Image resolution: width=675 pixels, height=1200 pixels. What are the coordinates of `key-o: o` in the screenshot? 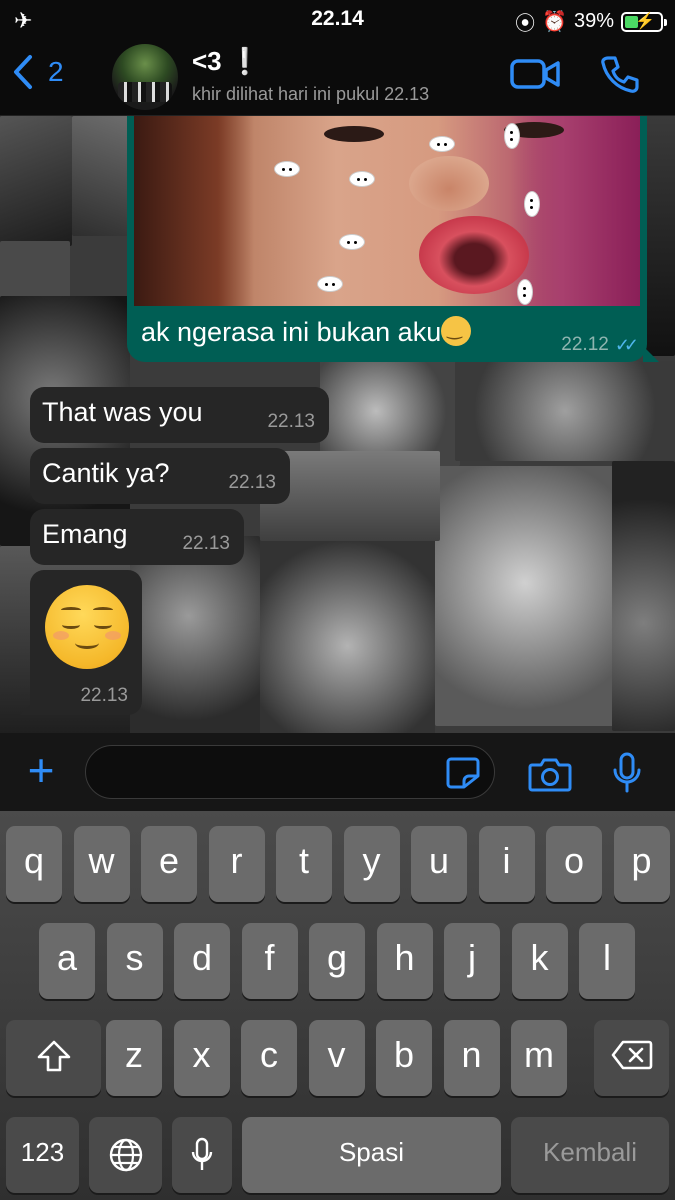 It's located at (574, 864).